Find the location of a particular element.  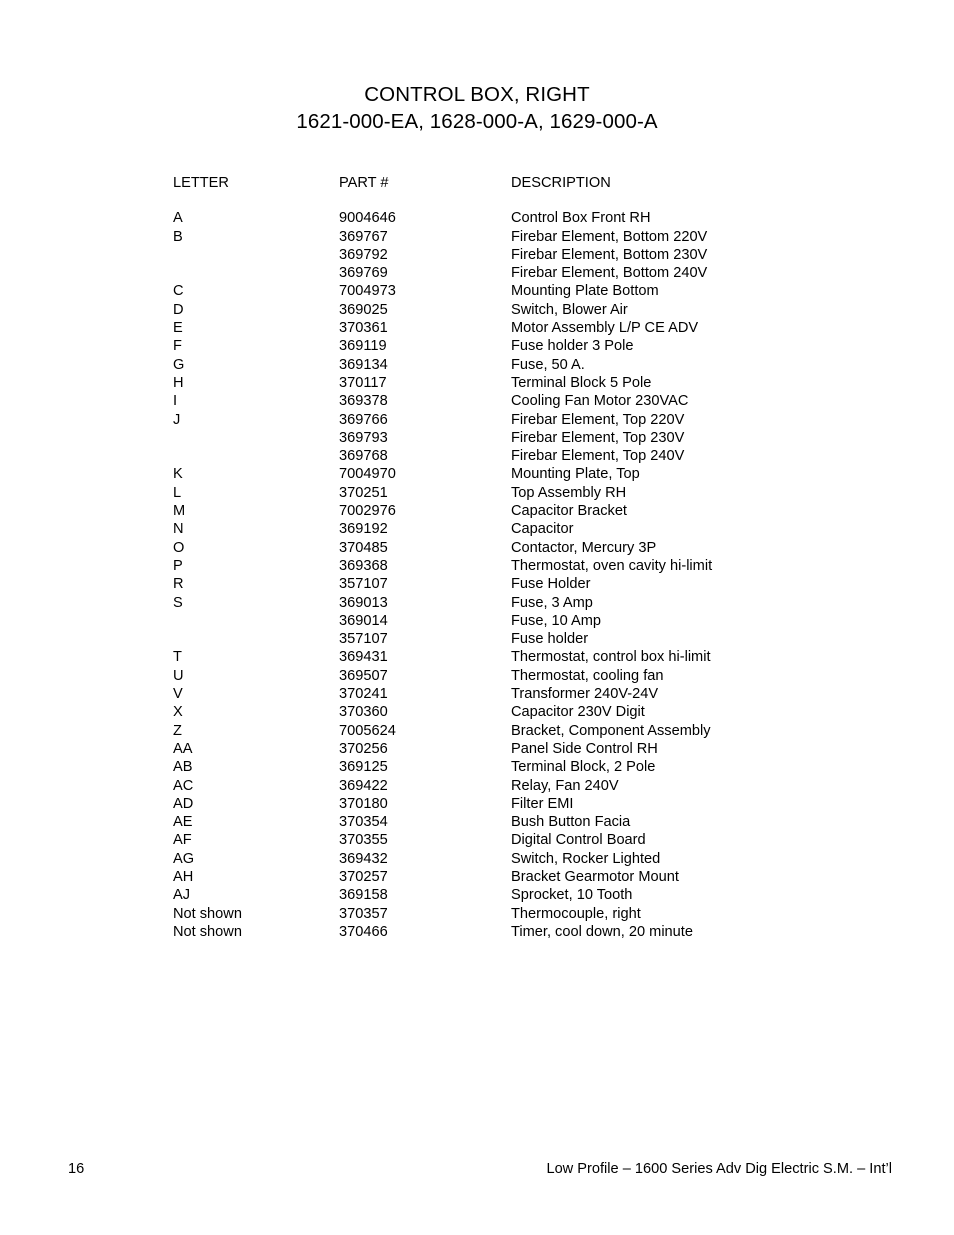

cell-part-number: 369769 is located at coordinates (363, 273).